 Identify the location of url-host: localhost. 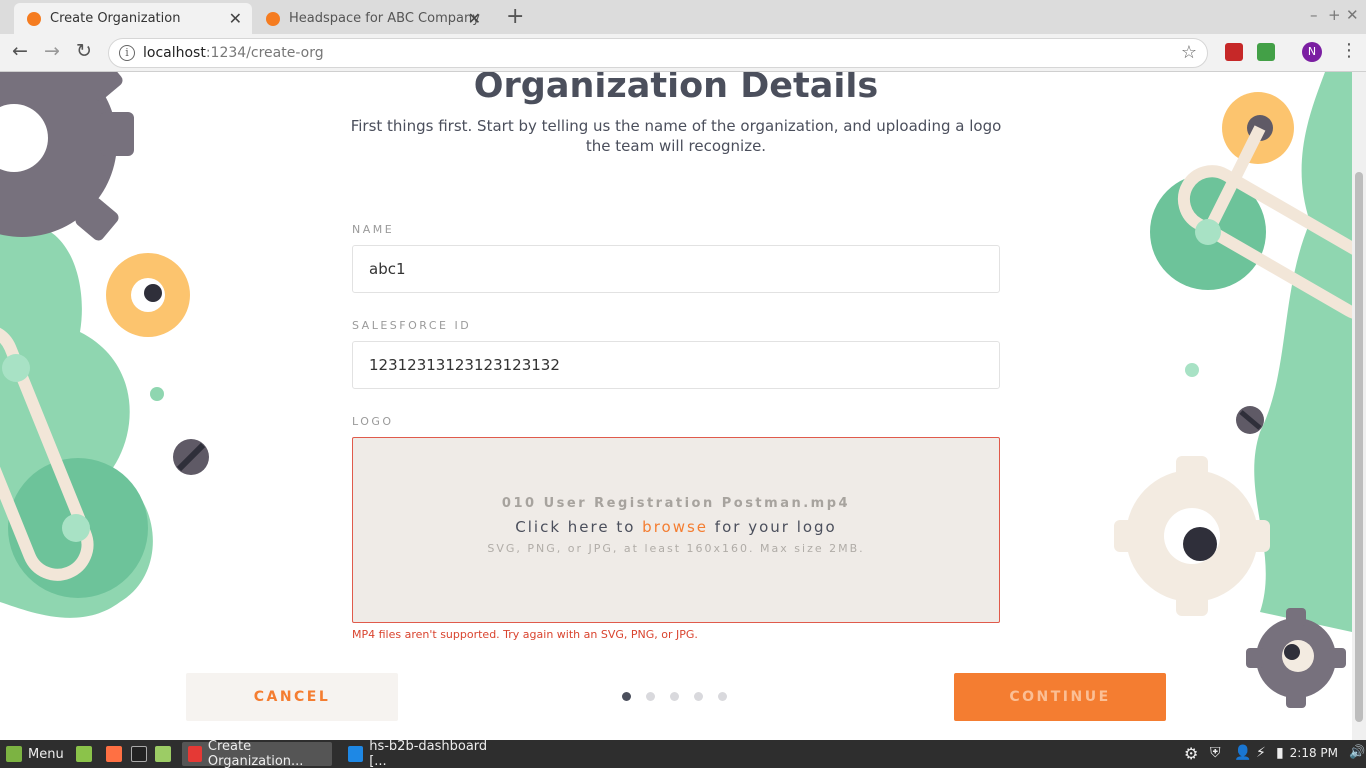
(174, 53).